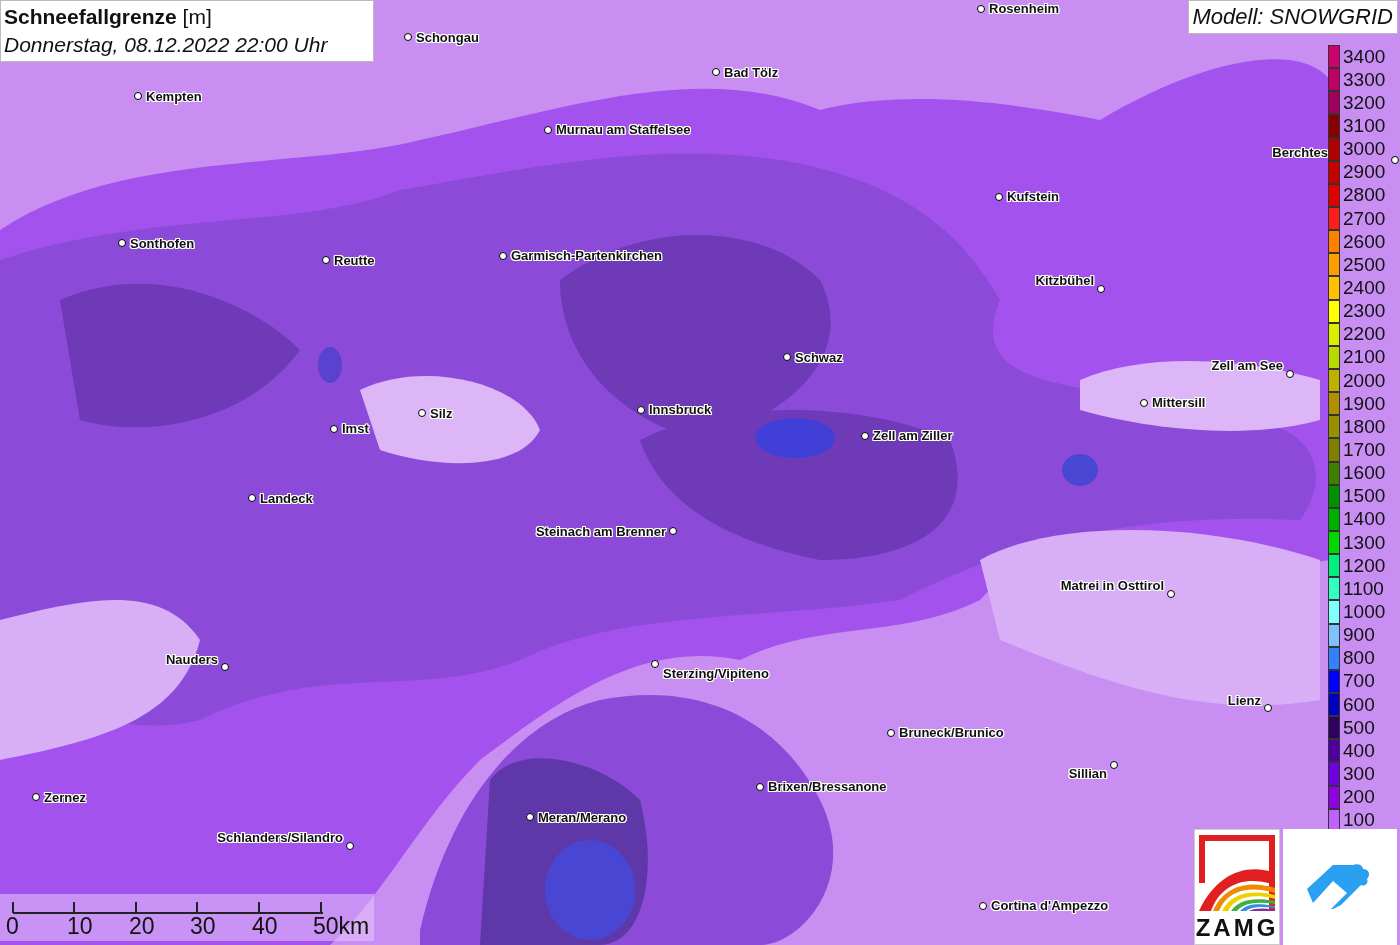 Image resolution: width=1400 pixels, height=945 pixels. What do you see at coordinates (1364, 496) in the screenshot?
I see `legend-value: 1500` at bounding box center [1364, 496].